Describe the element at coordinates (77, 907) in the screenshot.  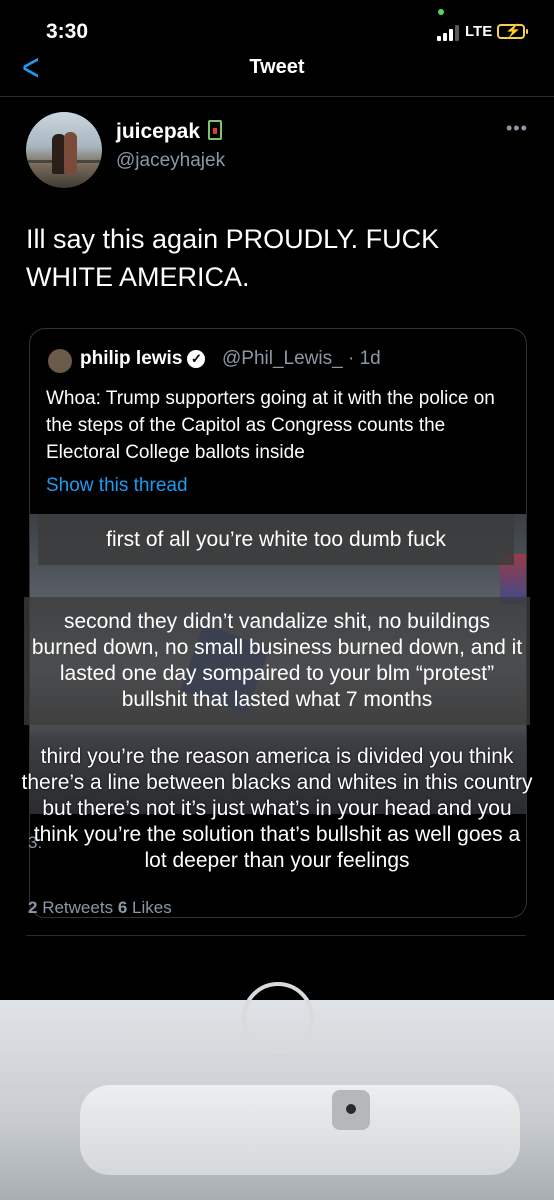
I see `retweets-label: Retweets` at that location.